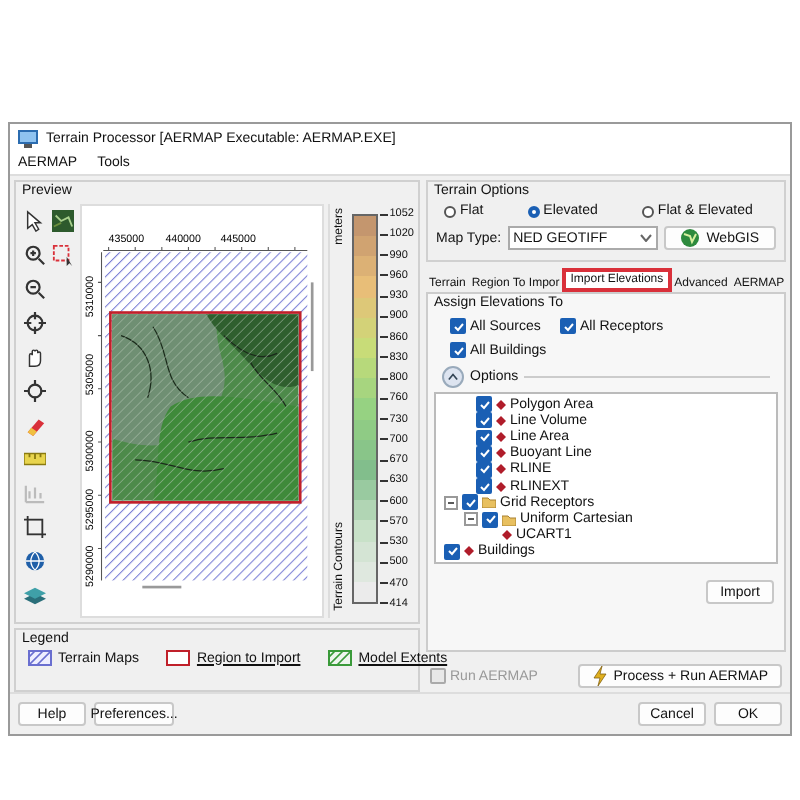 The height and width of the screenshot is (800, 800). What do you see at coordinates (62, 221) in the screenshot?
I see `map-thumbnail-icon` at bounding box center [62, 221].